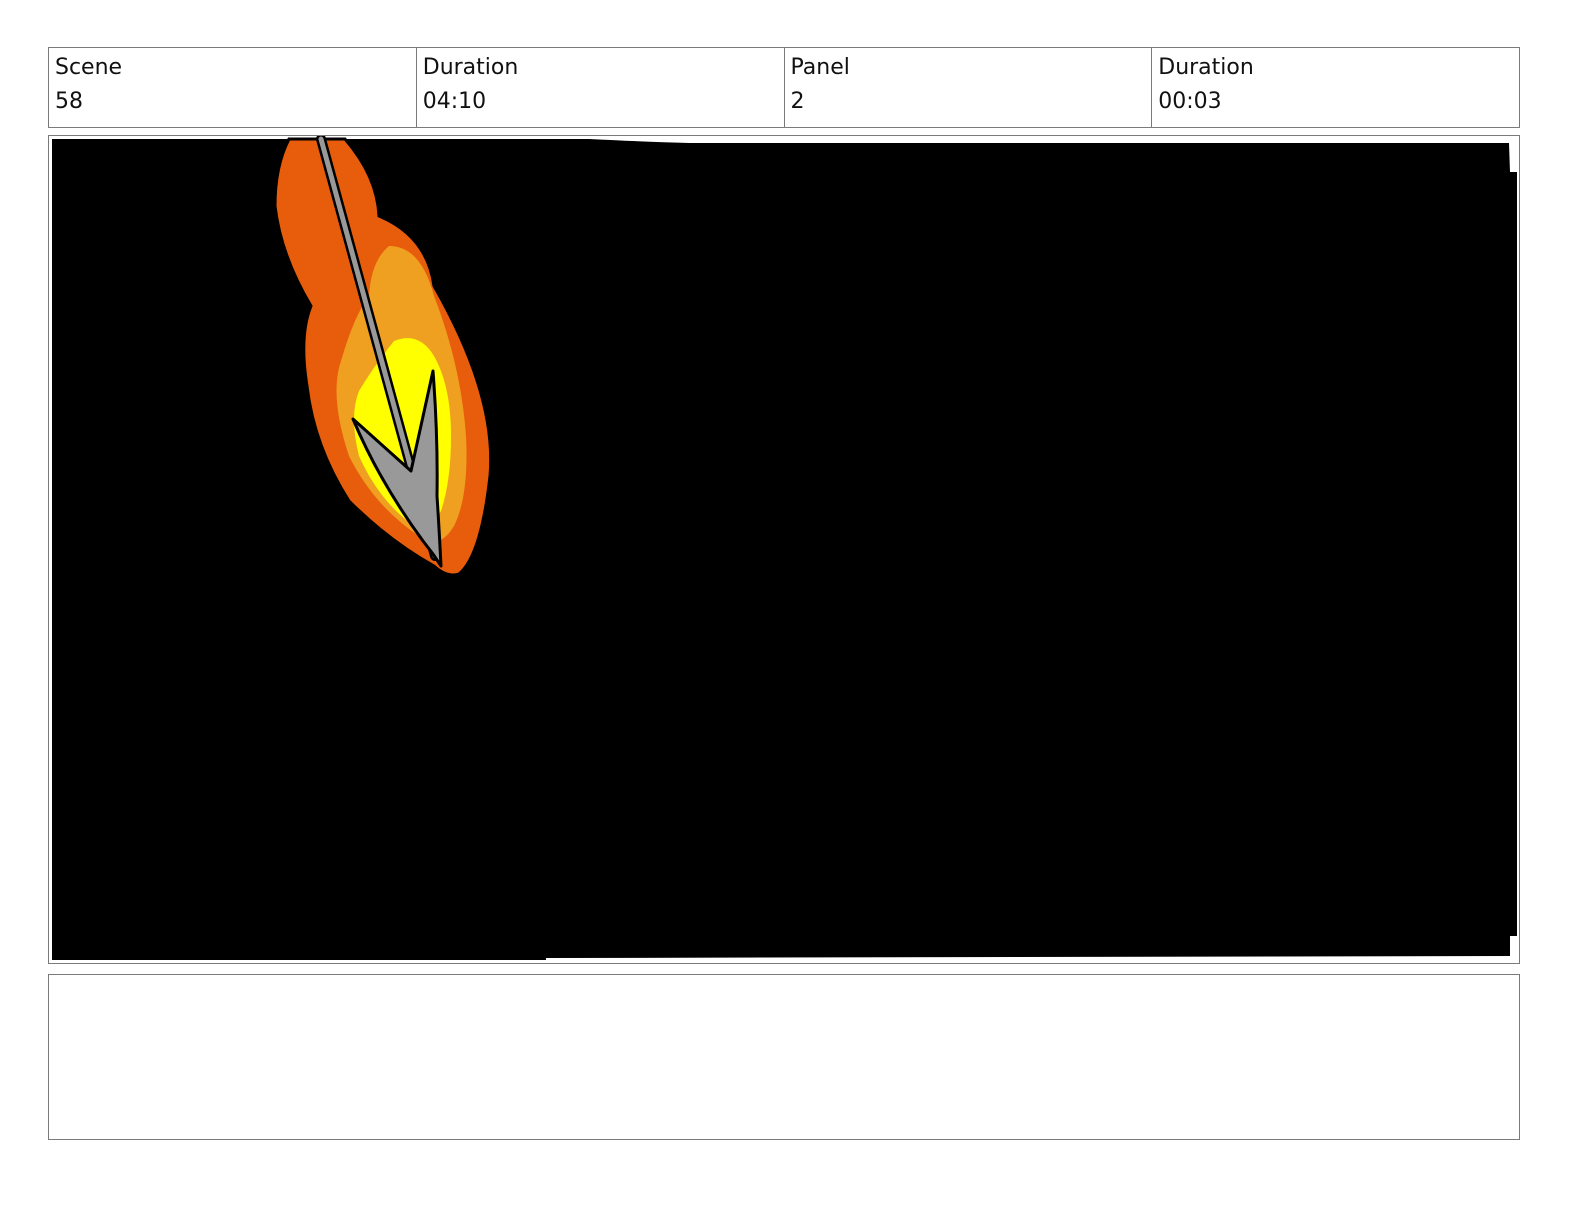 This screenshot has width=1584, height=1224. Describe the element at coordinates (1335, 87) in the screenshot. I see `panel-duration-cell: Duration 00:03` at that location.